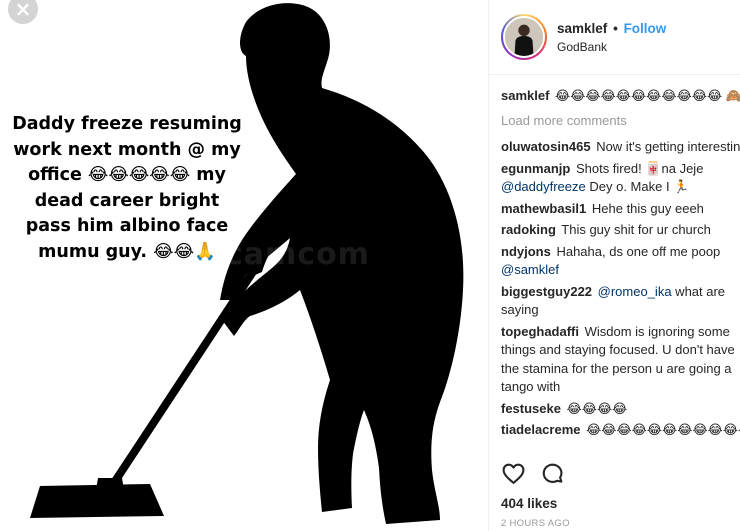 The height and width of the screenshot is (531, 740). I want to click on like-count: 404 likes, so click(620, 503).